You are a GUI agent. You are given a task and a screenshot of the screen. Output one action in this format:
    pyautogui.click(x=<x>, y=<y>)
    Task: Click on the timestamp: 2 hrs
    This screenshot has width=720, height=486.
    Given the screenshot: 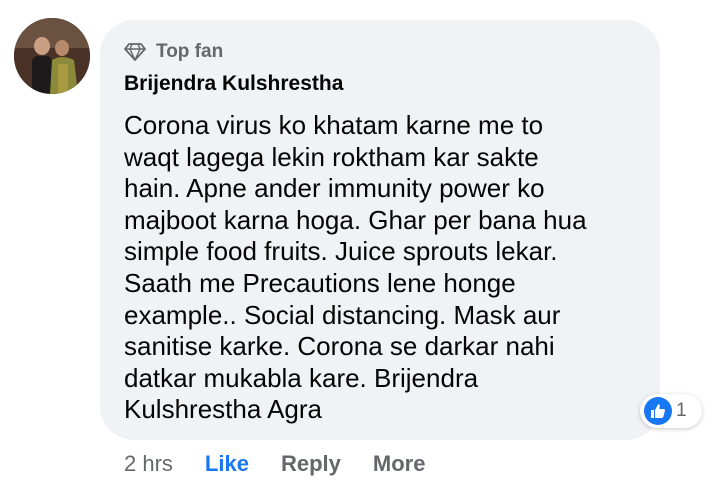 What is the action you would take?
    pyautogui.click(x=148, y=464)
    